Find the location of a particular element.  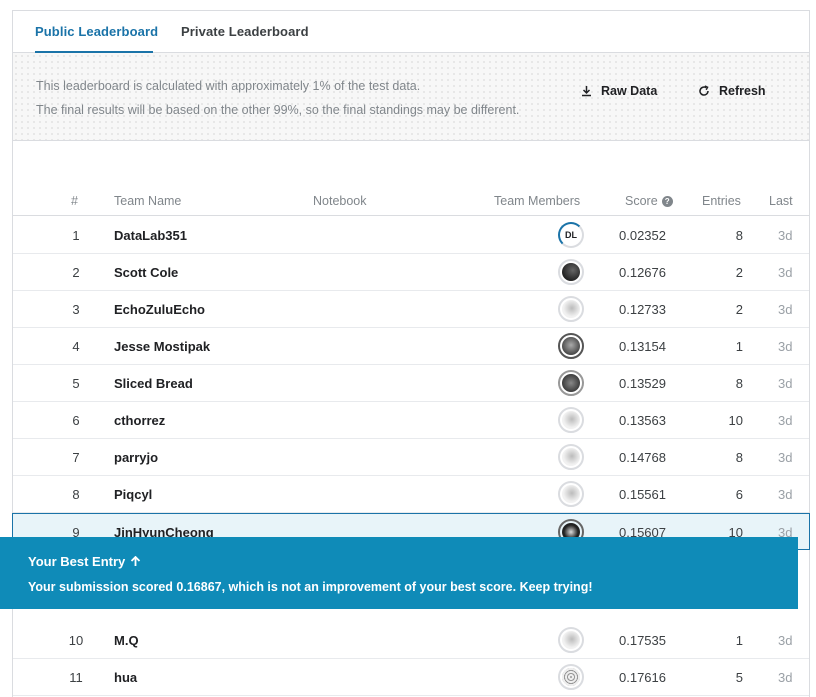

table-row: 2 Scott Cole 0.12676 2 3d is located at coordinates (411, 272).